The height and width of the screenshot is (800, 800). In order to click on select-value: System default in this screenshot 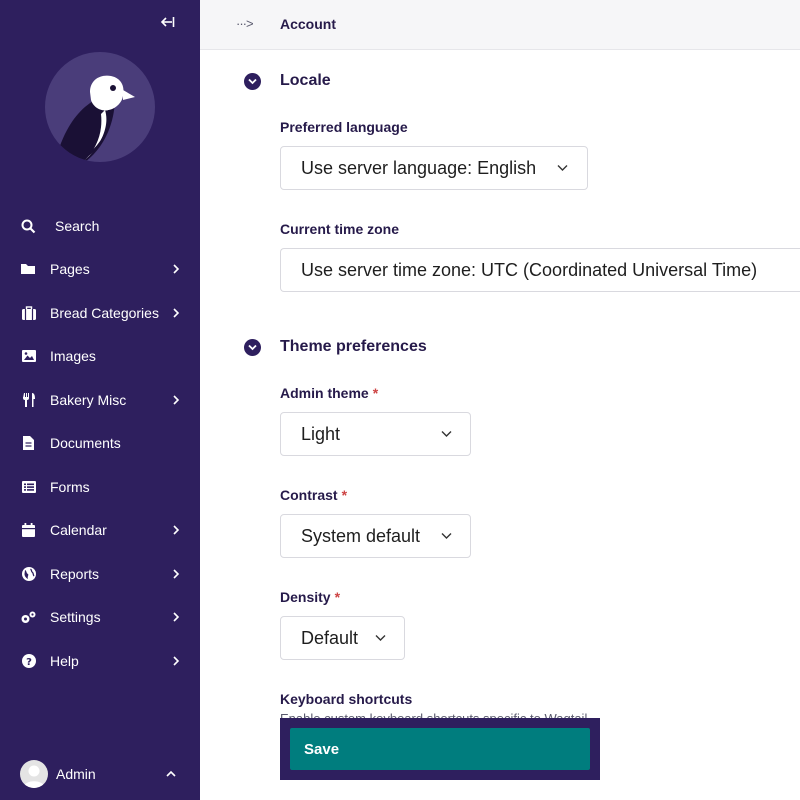, I will do `click(361, 536)`.